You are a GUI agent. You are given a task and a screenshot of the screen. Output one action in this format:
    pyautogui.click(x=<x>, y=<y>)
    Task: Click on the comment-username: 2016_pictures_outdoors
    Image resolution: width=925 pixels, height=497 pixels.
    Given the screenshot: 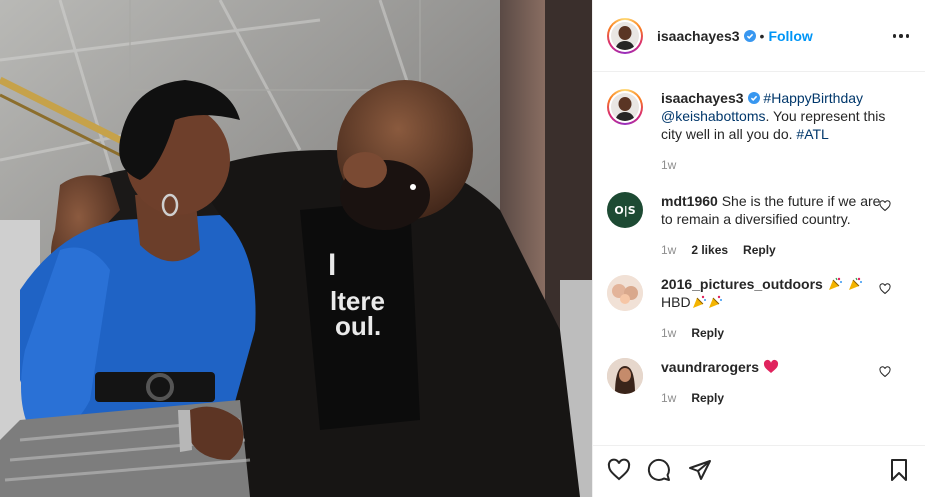 What is the action you would take?
    pyautogui.click(x=742, y=284)
    